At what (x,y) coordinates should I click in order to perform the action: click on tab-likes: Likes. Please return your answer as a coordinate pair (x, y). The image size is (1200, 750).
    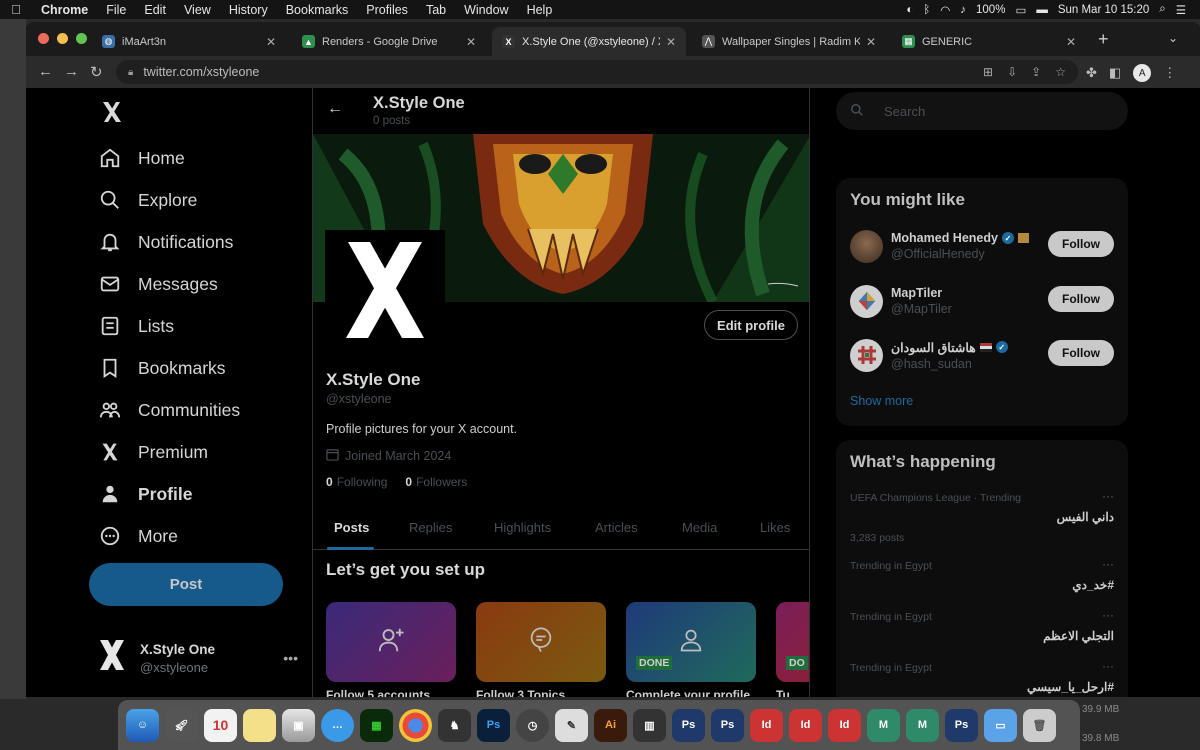
    Looking at the image, I should click on (775, 527).